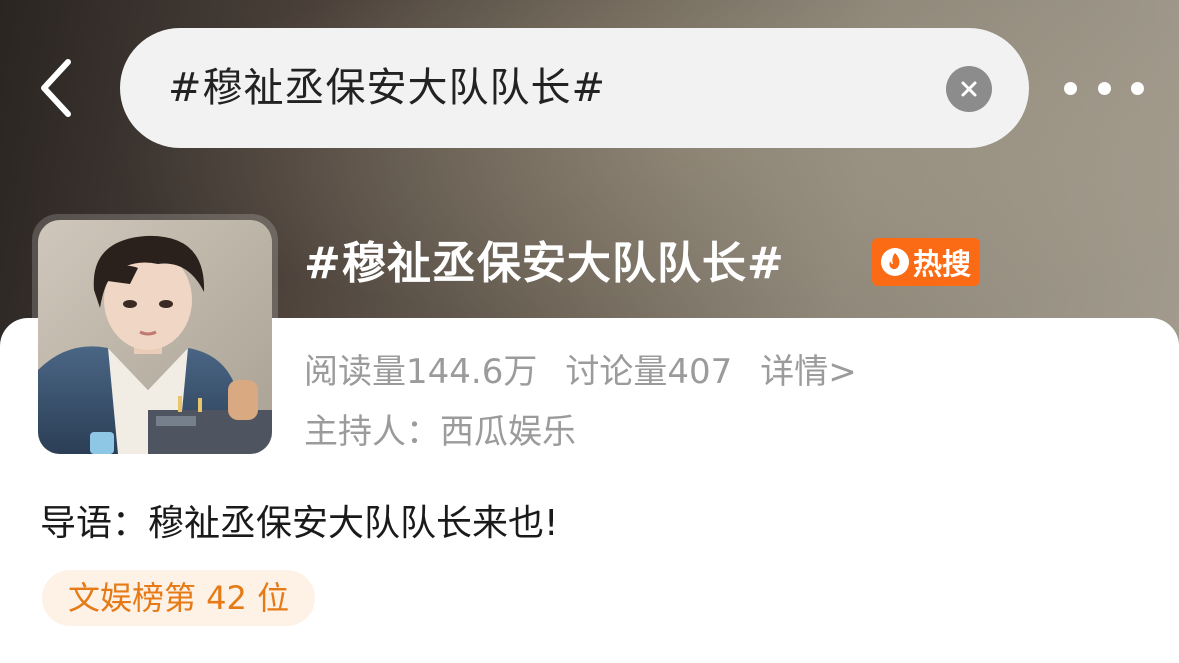  I want to click on search-bar: #穆祉丞保安大队队长#, so click(574, 88).